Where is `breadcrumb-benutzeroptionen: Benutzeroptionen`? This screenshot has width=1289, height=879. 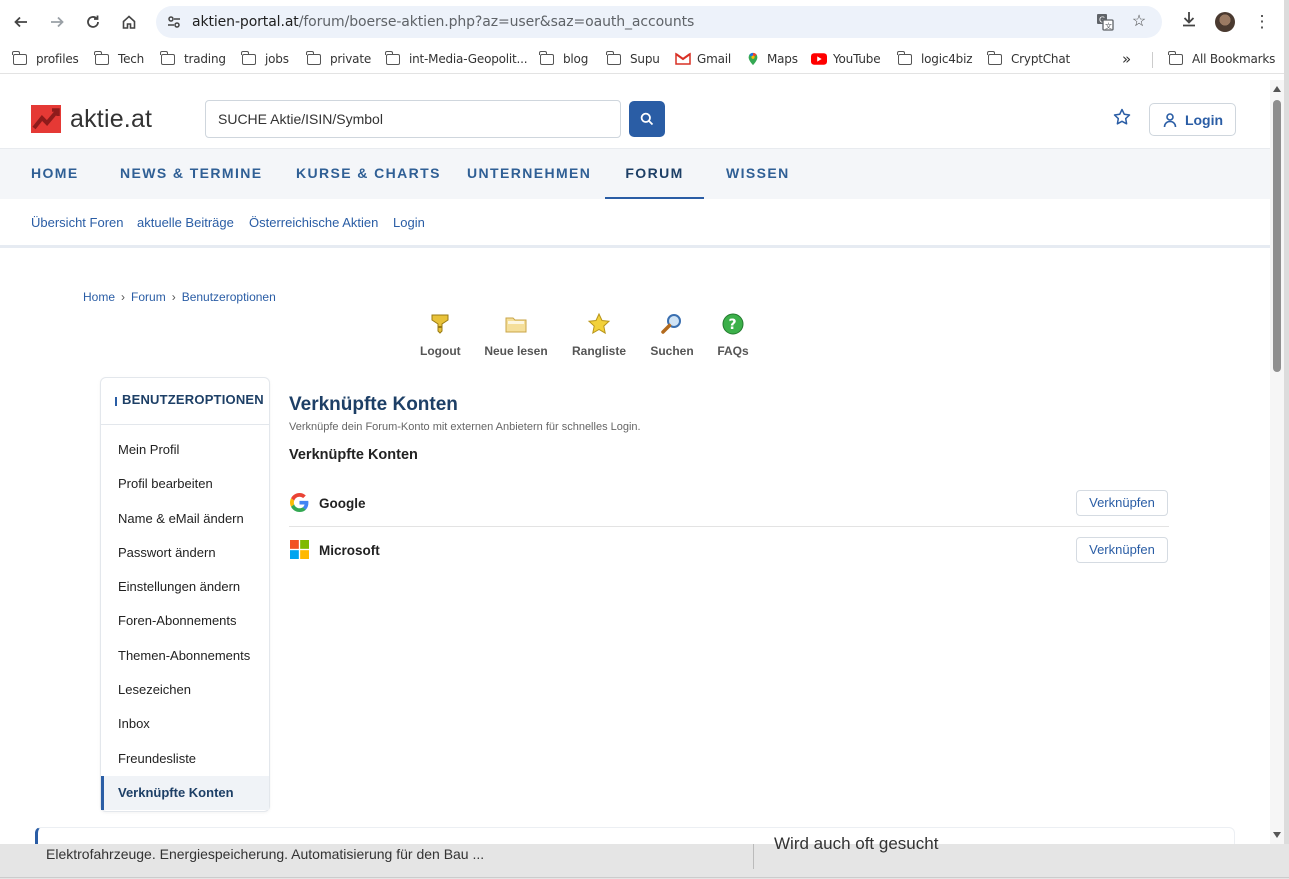 breadcrumb-benutzeroptionen: Benutzeroptionen is located at coordinates (229, 297).